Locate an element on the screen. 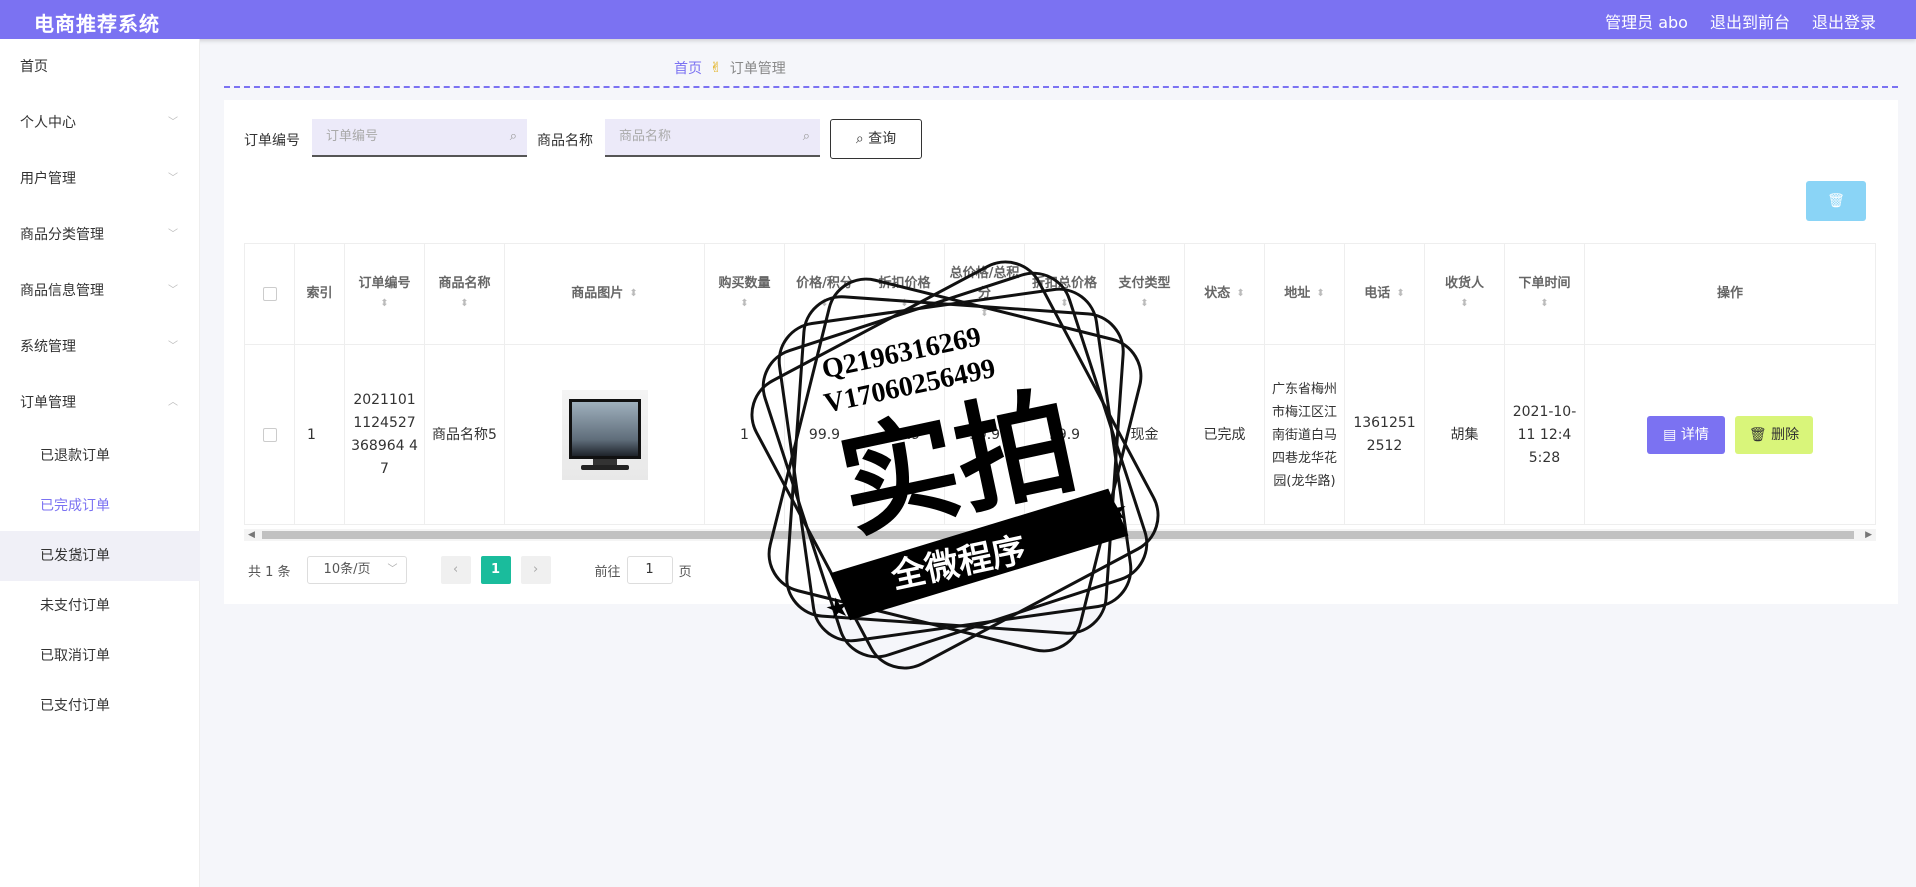  prev-page-button: ‹ is located at coordinates (455, 570).